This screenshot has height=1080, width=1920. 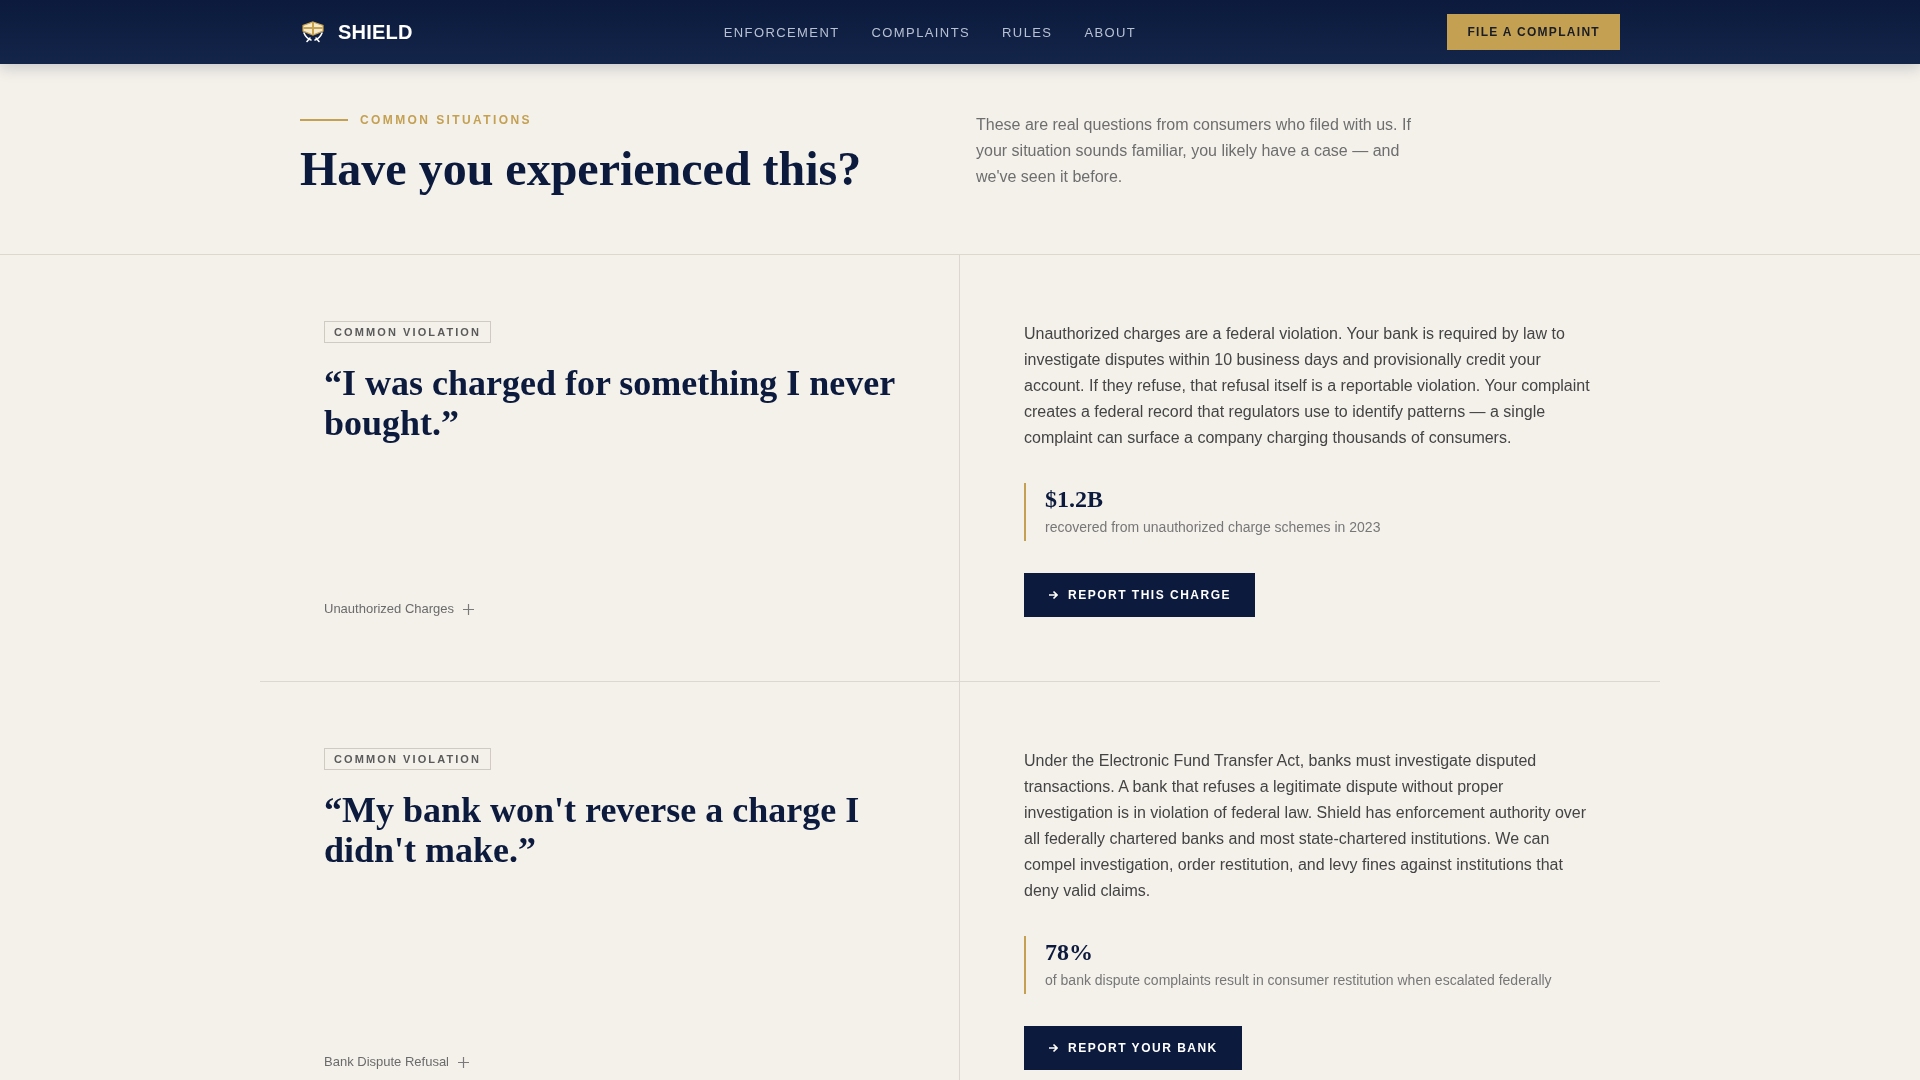 I want to click on file-complaint-button: FILE A COMPLAINT, so click(x=1533, y=32).